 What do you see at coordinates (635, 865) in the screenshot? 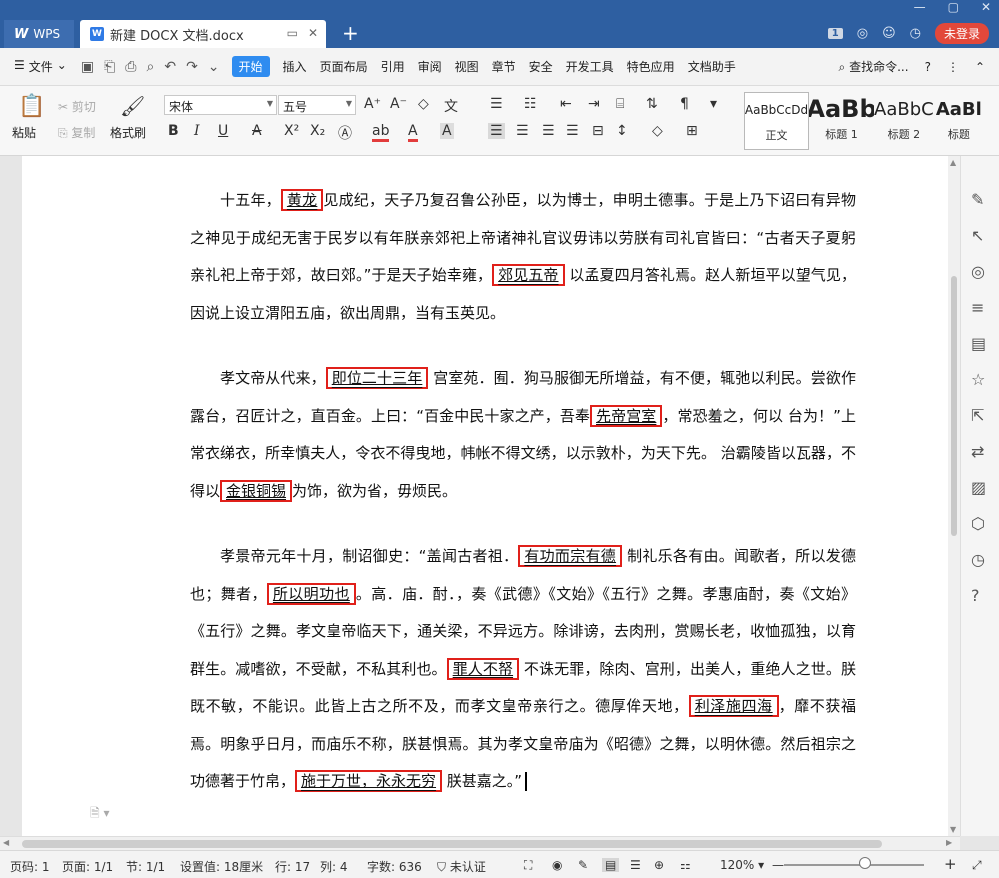
I see `outline-view-icon: ☰` at bounding box center [635, 865].